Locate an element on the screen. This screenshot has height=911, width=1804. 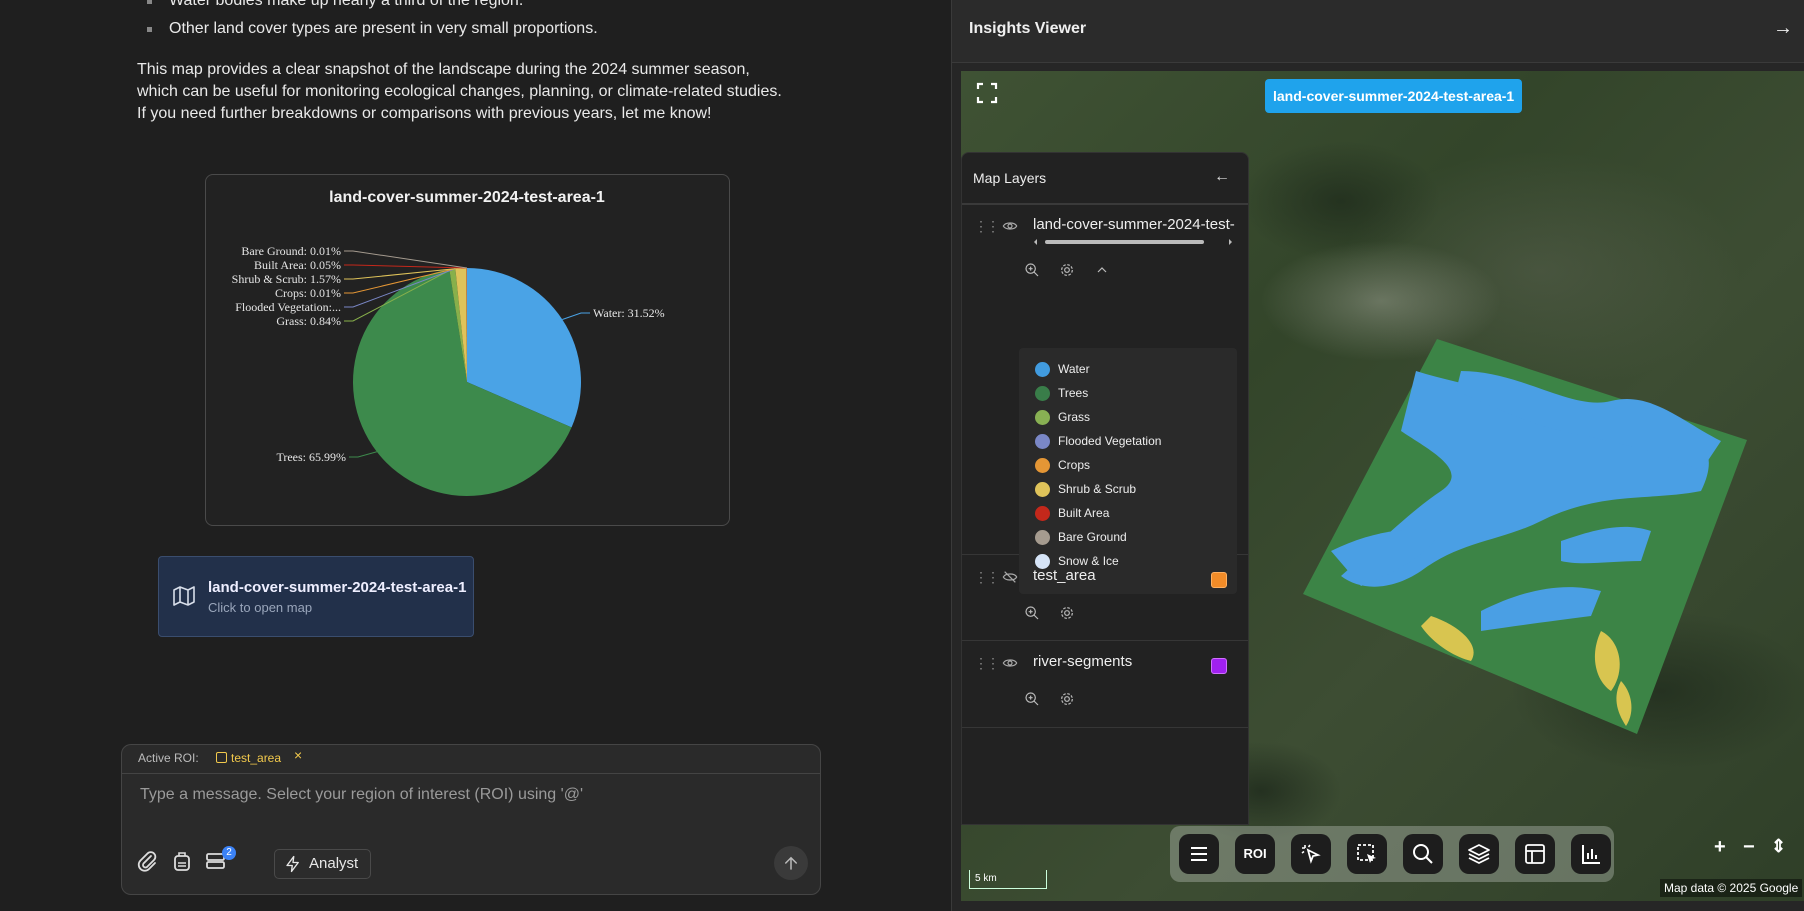
layer-name: land-cover-summer-2024-test-area-1 is located at coordinates (1134, 224).